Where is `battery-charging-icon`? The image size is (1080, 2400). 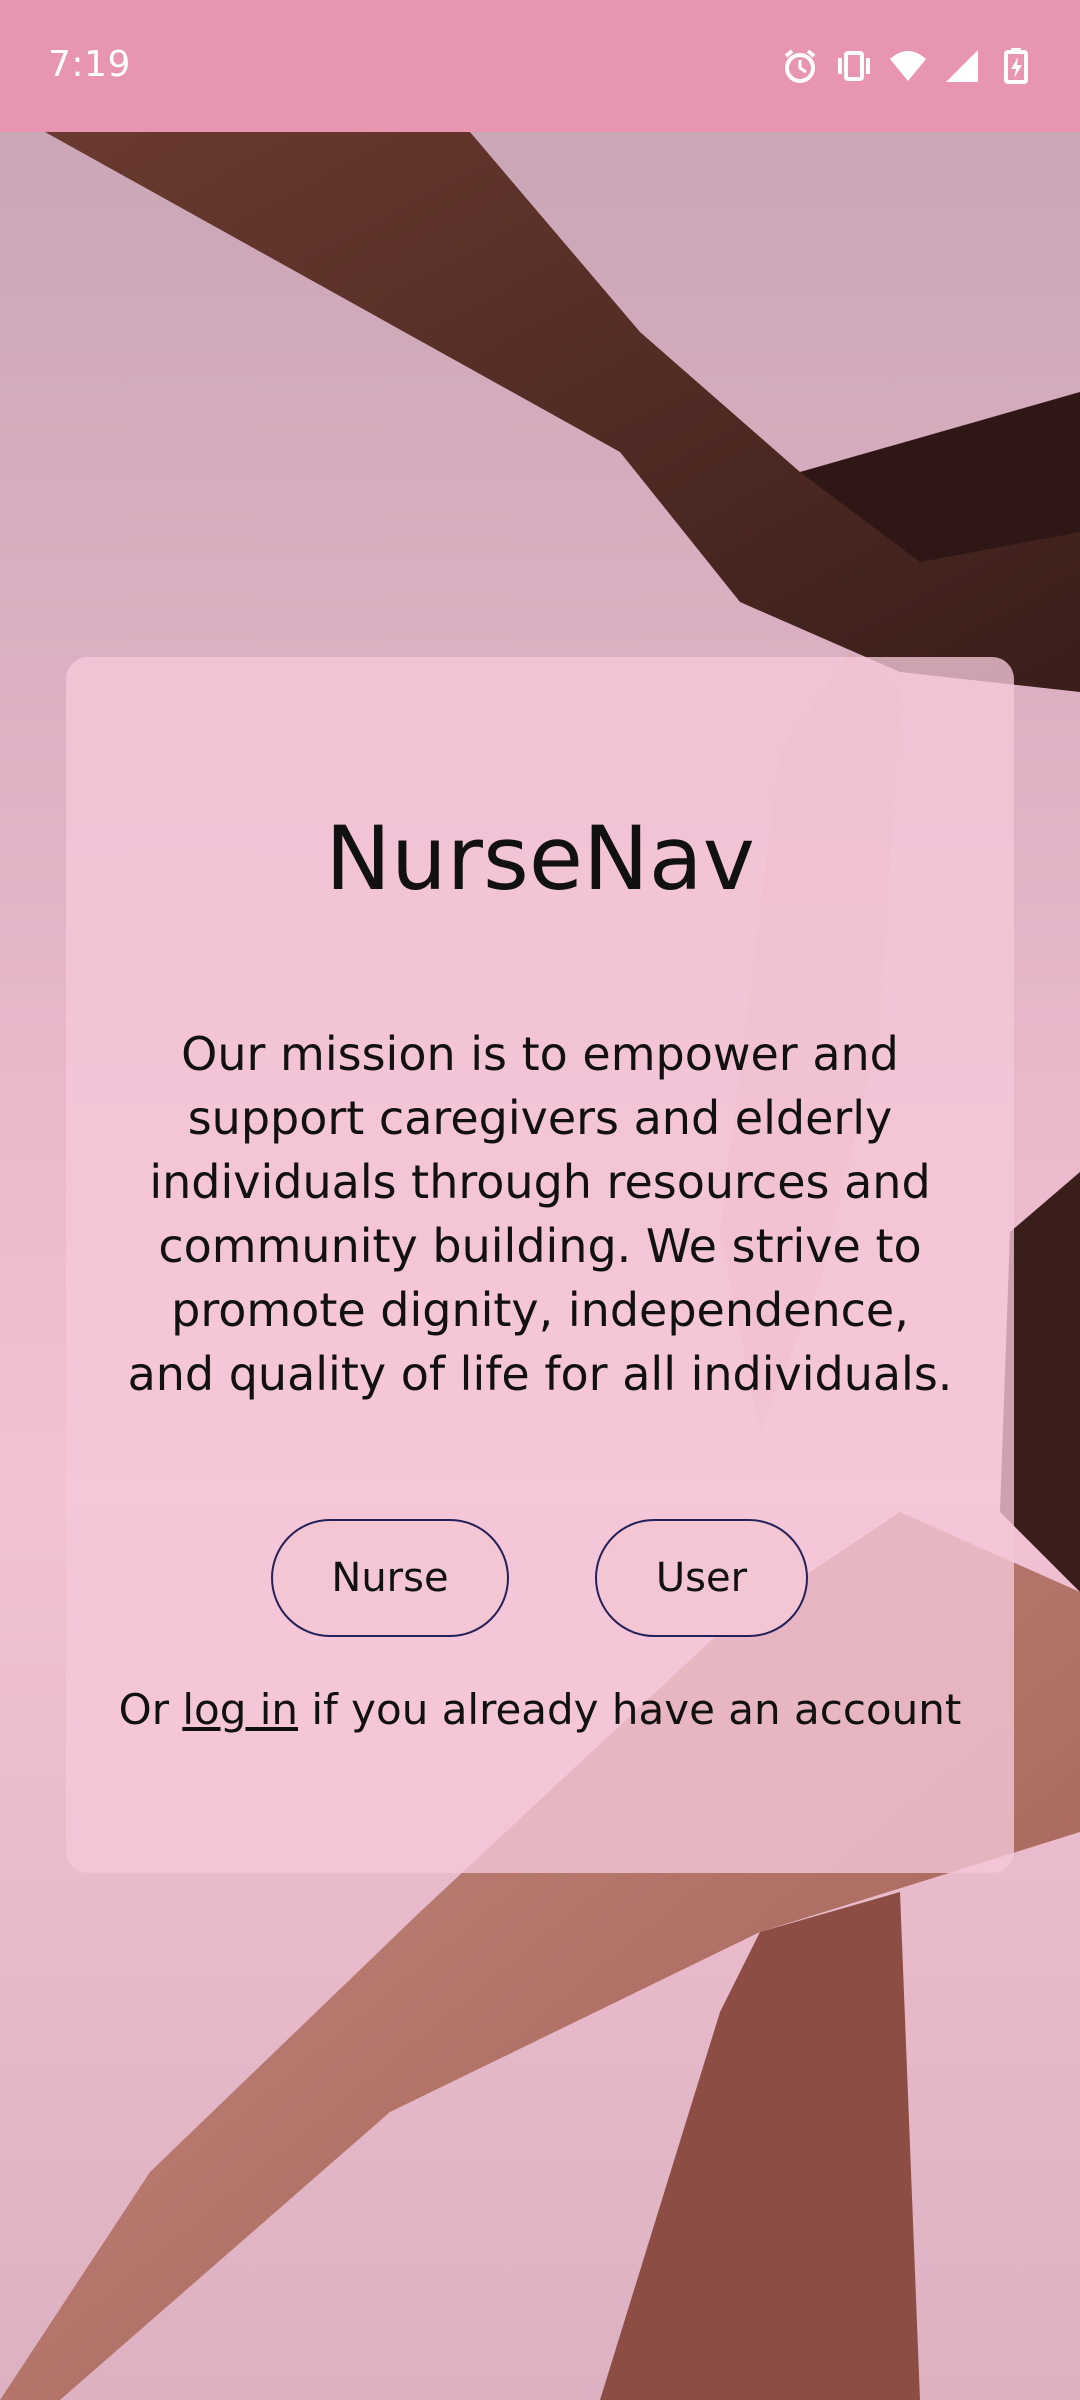
battery-charging-icon is located at coordinates (1016, 66).